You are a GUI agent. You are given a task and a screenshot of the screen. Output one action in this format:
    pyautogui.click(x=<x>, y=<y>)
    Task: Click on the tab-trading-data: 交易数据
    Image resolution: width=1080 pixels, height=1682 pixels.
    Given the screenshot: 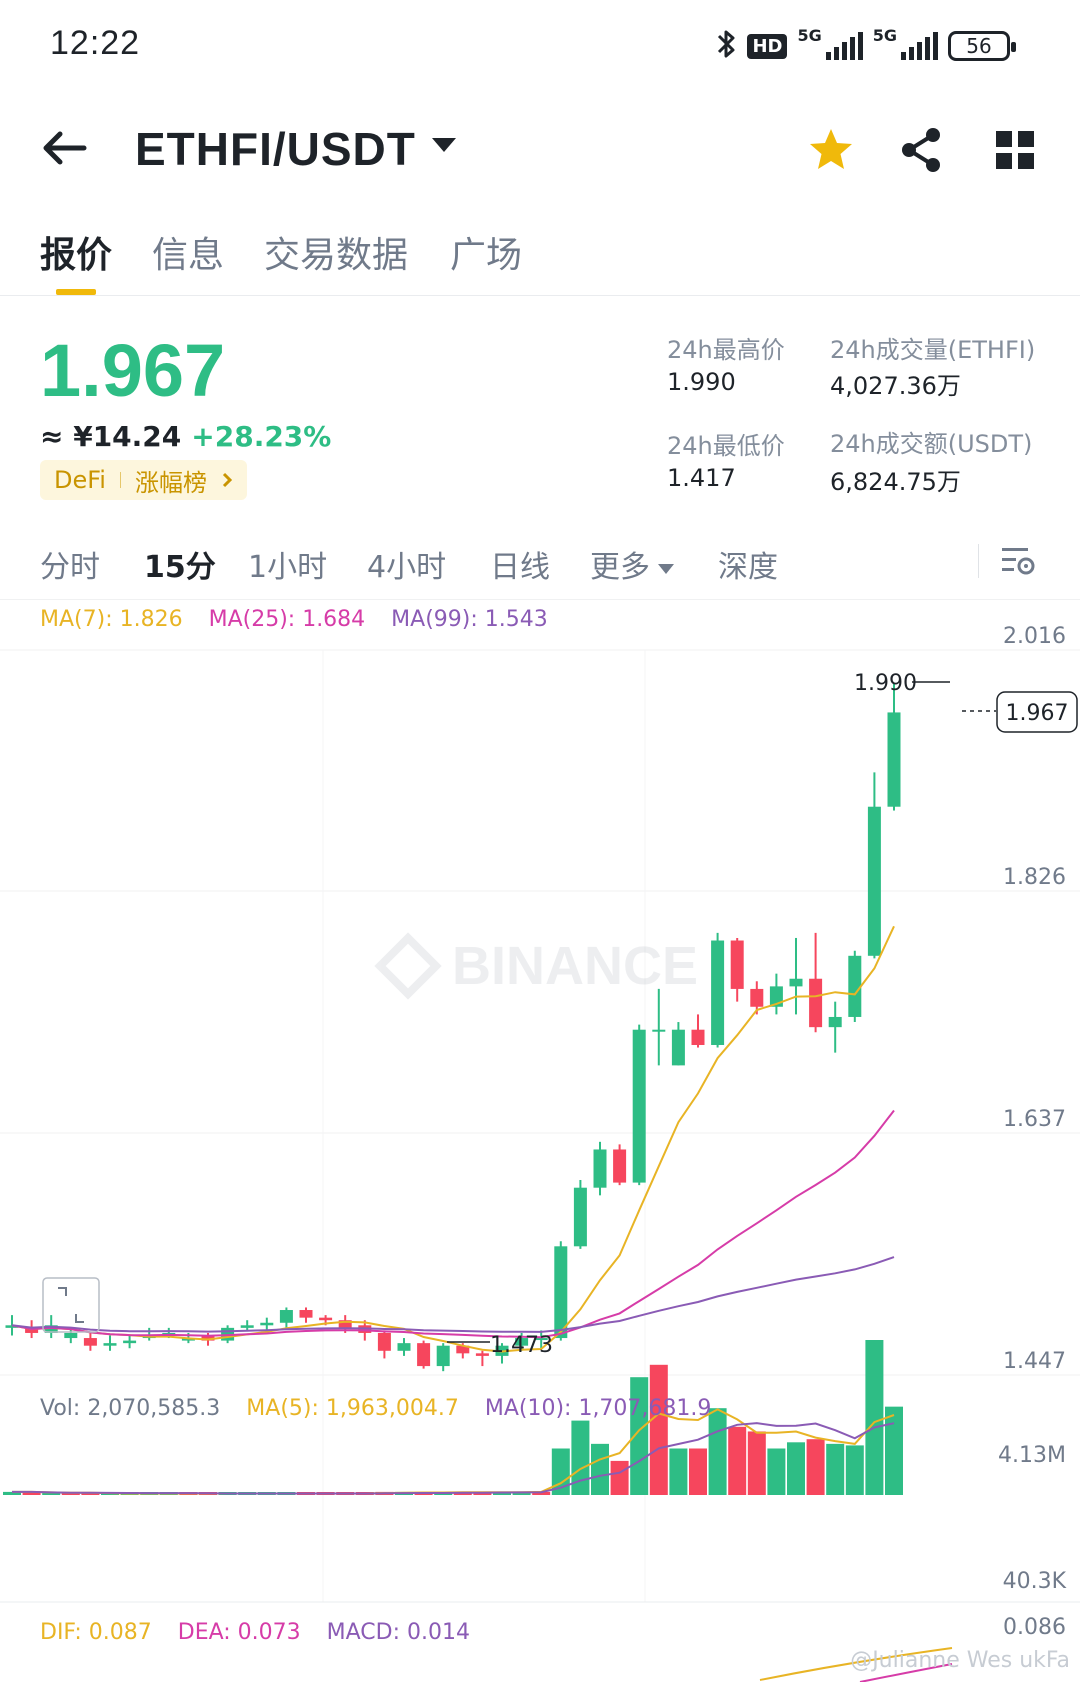 What is the action you would take?
    pyautogui.click(x=336, y=252)
    